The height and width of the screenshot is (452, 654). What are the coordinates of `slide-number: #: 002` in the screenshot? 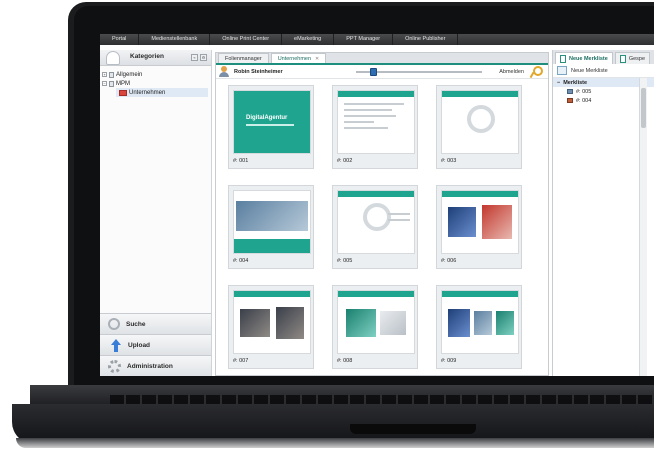 It's located at (345, 161).